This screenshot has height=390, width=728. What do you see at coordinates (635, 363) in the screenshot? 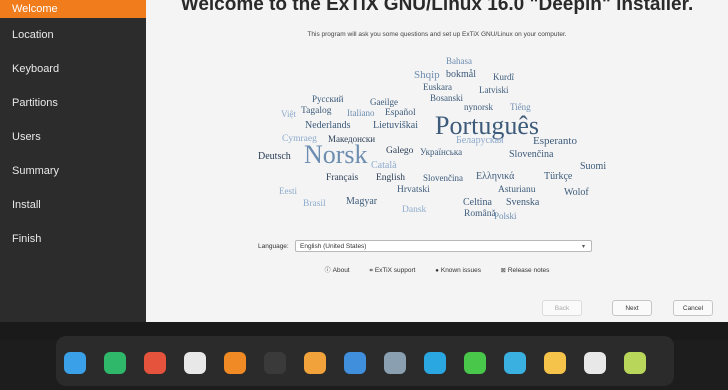
I see `trash-icon` at bounding box center [635, 363].